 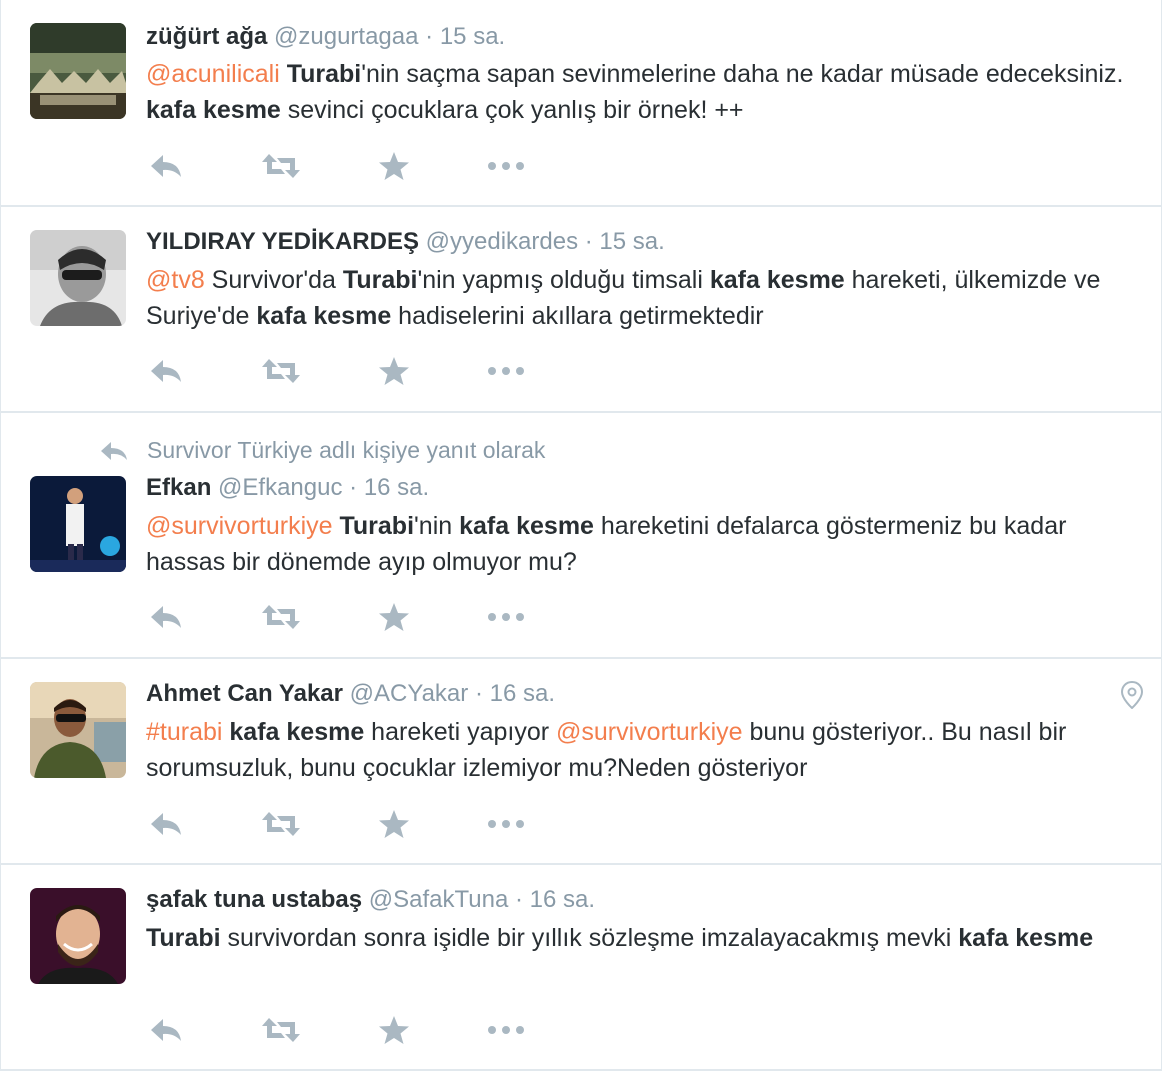 What do you see at coordinates (460, 732) in the screenshot?
I see `tweet-text-segment: hareketi yapıyor` at bounding box center [460, 732].